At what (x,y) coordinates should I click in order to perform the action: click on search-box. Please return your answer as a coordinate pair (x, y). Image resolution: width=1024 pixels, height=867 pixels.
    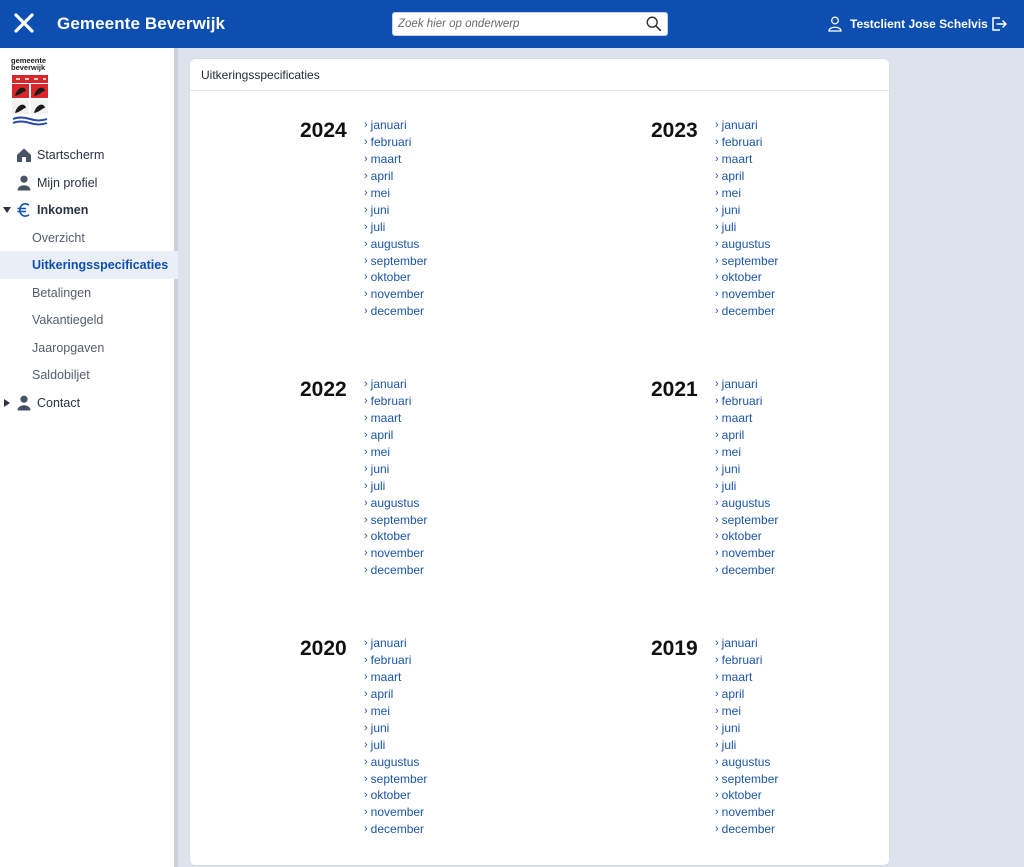
    Looking at the image, I should click on (530, 24).